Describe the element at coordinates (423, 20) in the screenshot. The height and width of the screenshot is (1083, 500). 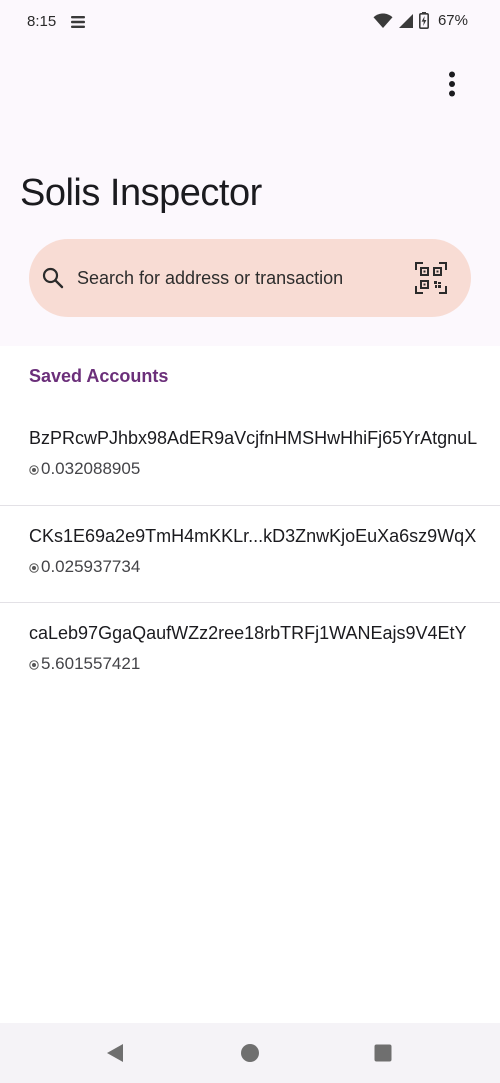
I see `battery-icon` at that location.